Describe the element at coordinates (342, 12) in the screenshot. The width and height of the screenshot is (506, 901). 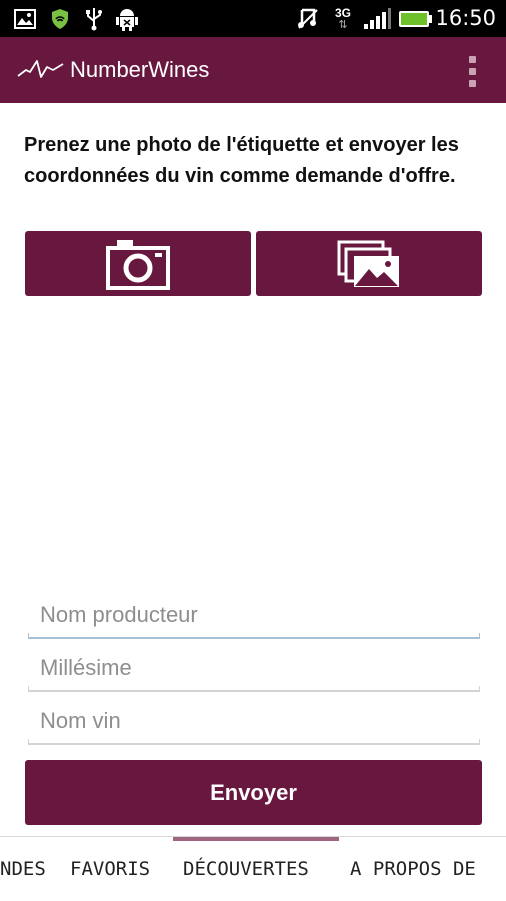
I see `network-label: 3G` at that location.